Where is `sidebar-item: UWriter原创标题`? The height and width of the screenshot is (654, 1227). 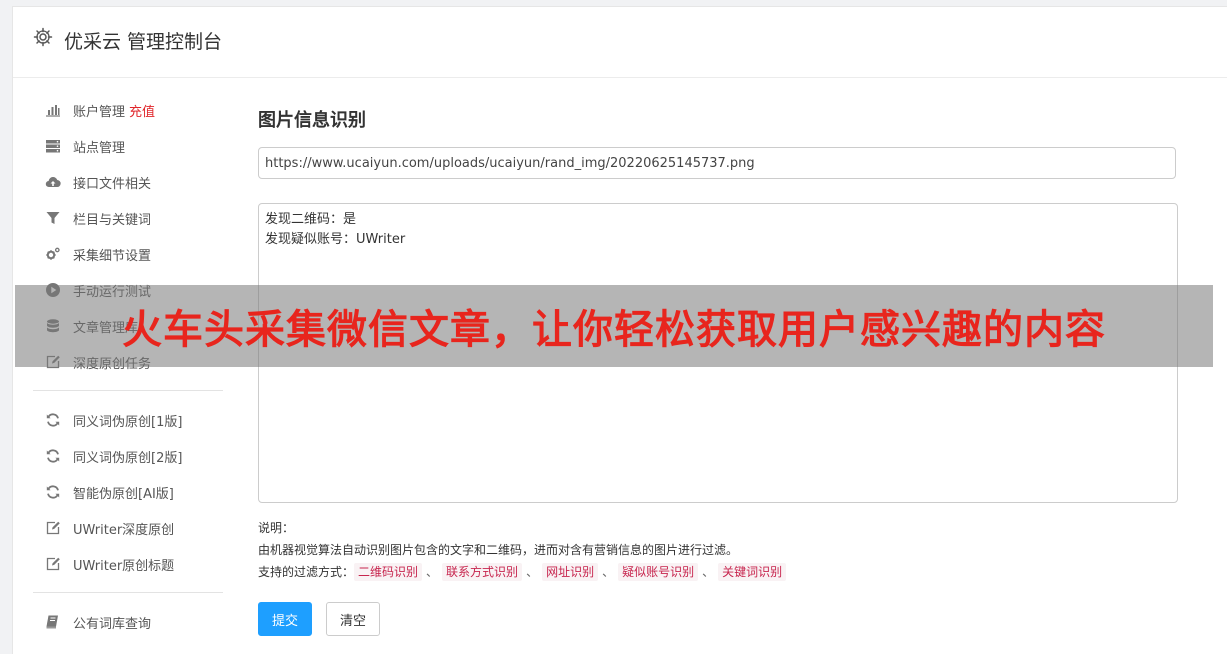
sidebar-item: UWriter原创标题 is located at coordinates (128, 564).